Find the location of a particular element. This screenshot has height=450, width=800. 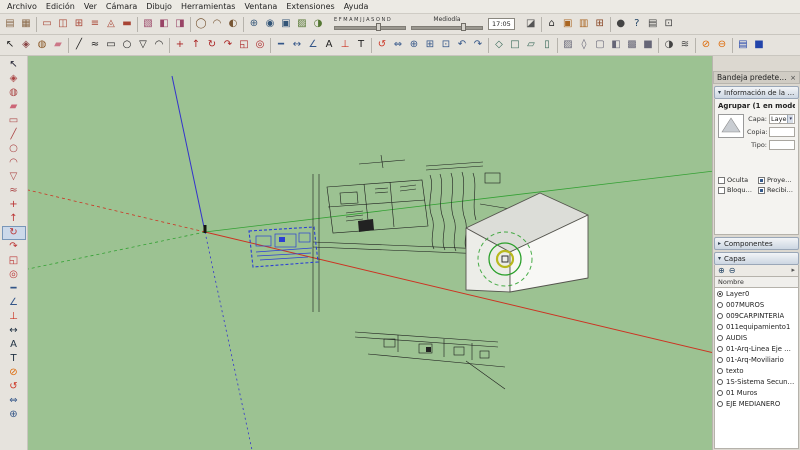

layer-hide: ◨ is located at coordinates (180, 24).